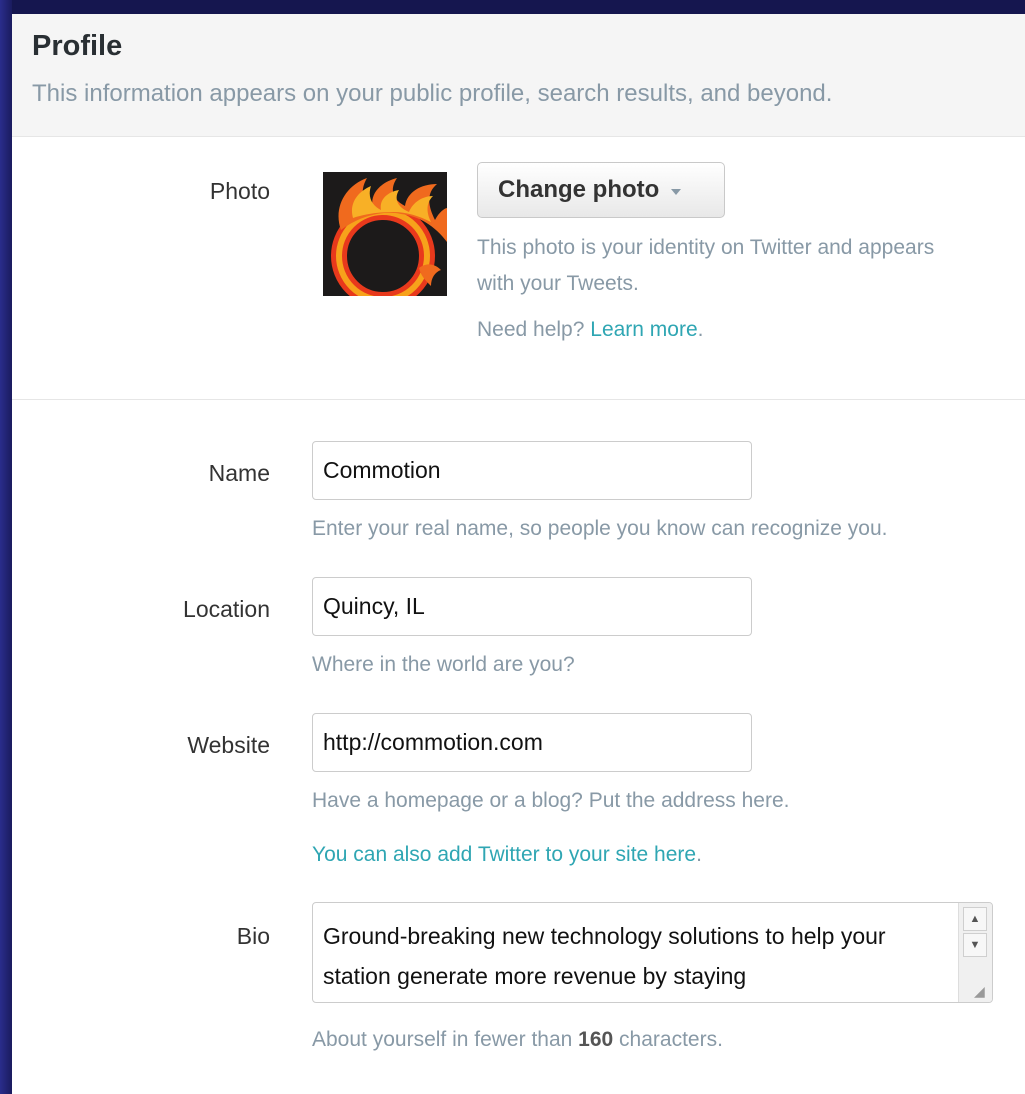 The width and height of the screenshot is (1025, 1094). What do you see at coordinates (226, 609) in the screenshot?
I see `location-label: Location` at bounding box center [226, 609].